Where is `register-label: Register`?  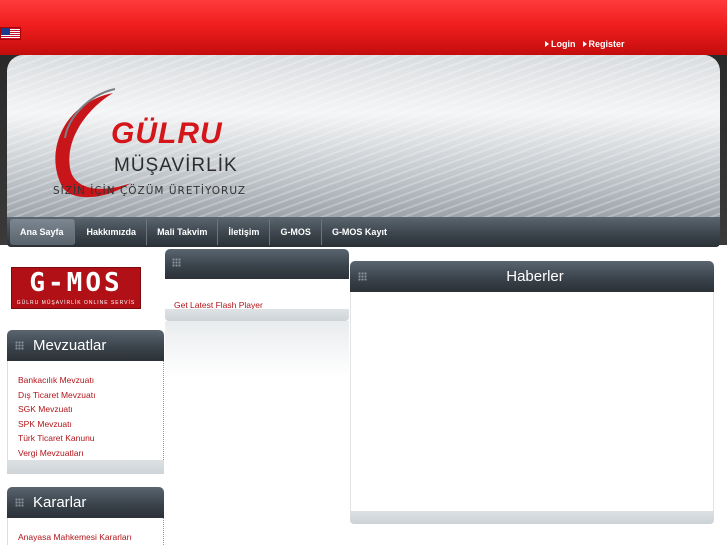 register-label: Register is located at coordinates (607, 44).